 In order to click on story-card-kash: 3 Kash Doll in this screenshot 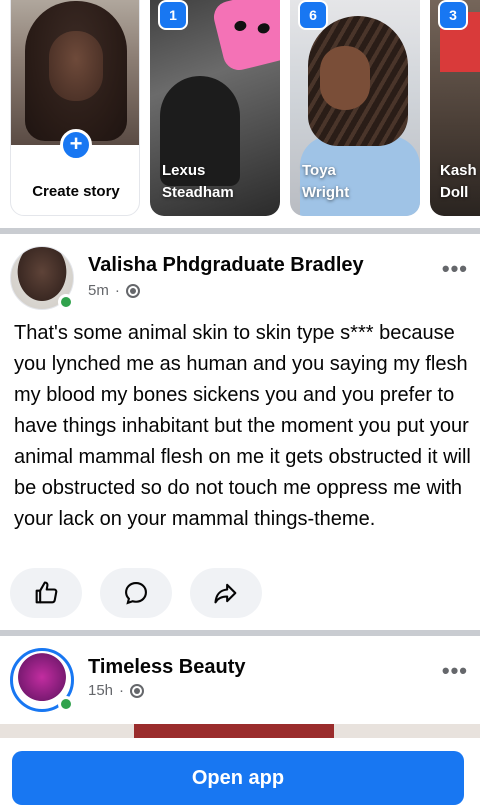, I will do `click(455, 108)`.